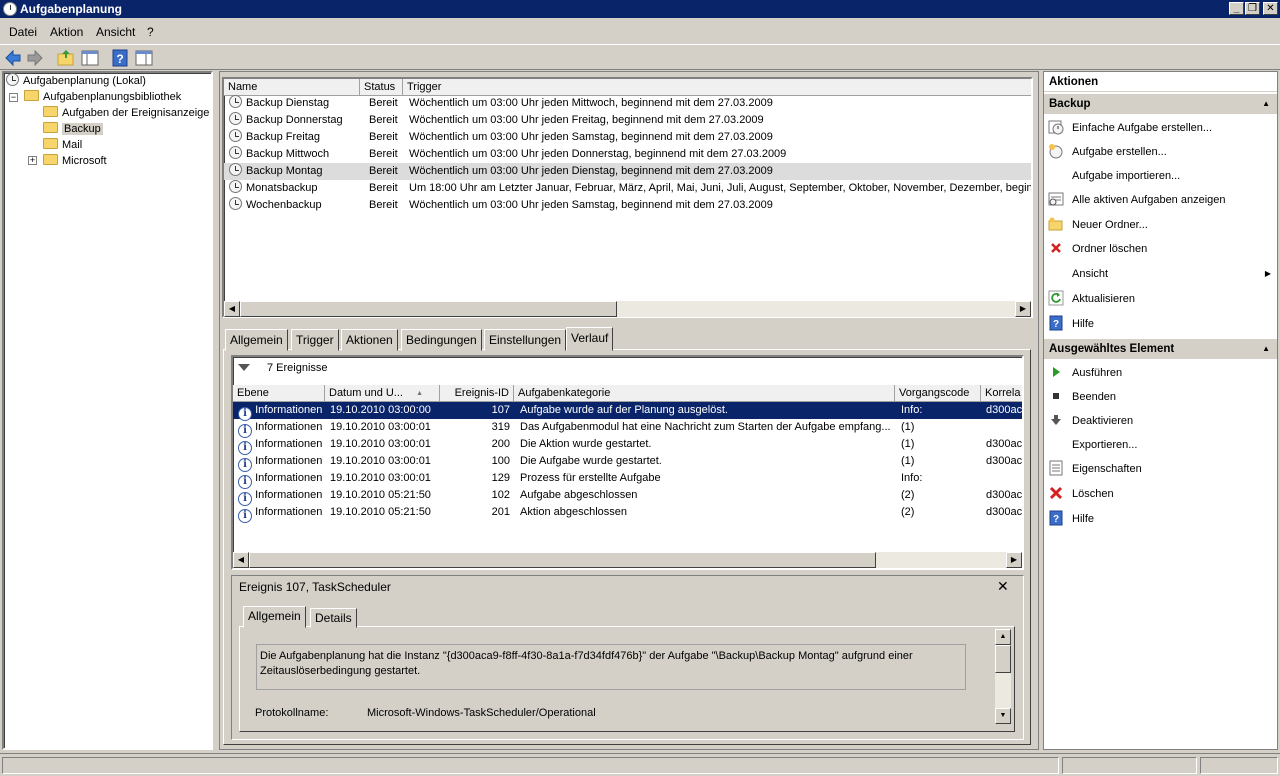 This screenshot has width=1280, height=776. I want to click on tree-root: Aufgabenplanung (Lokal), so click(76, 81).